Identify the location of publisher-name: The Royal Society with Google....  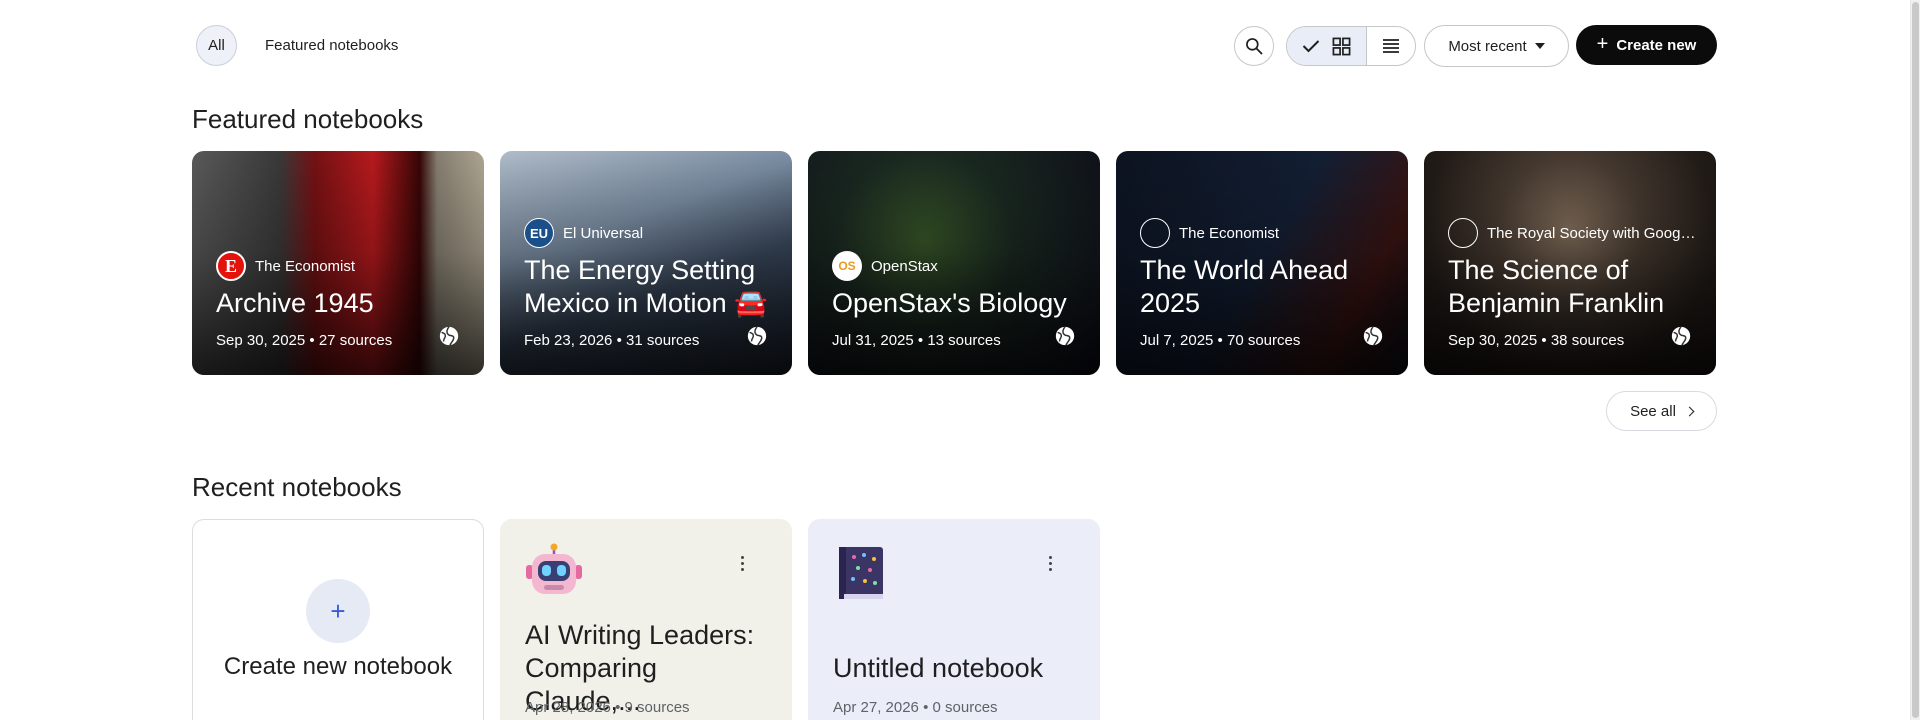
(1591, 233).